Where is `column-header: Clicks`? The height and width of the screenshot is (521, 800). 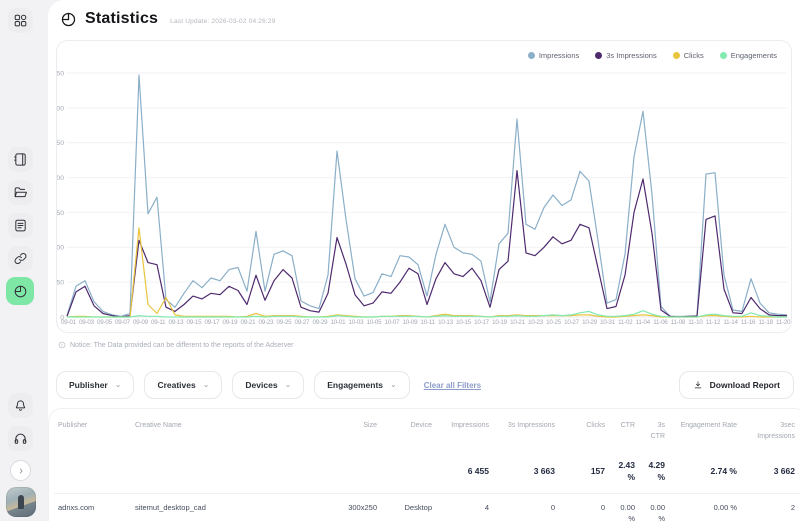
column-header: Clicks is located at coordinates (595, 425).